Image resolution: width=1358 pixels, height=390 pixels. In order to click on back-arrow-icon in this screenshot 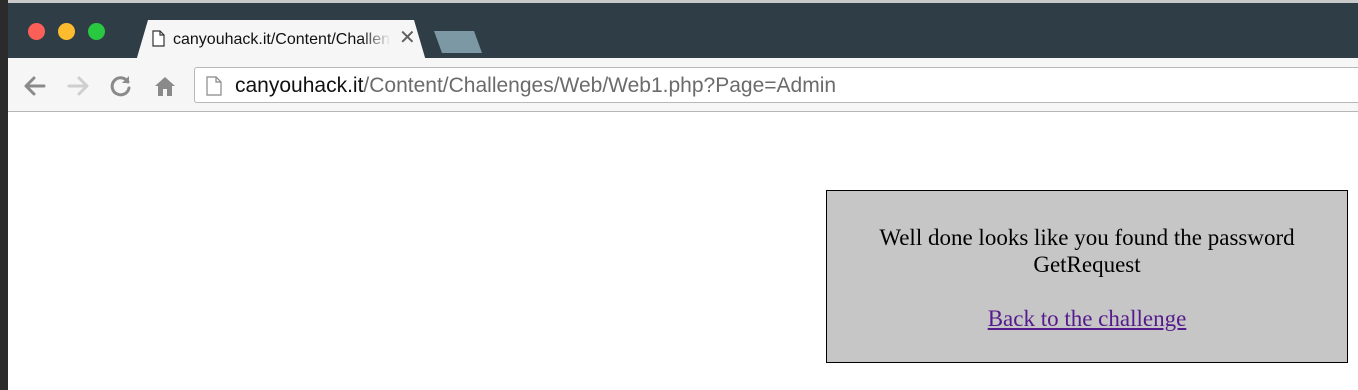, I will do `click(35, 86)`.